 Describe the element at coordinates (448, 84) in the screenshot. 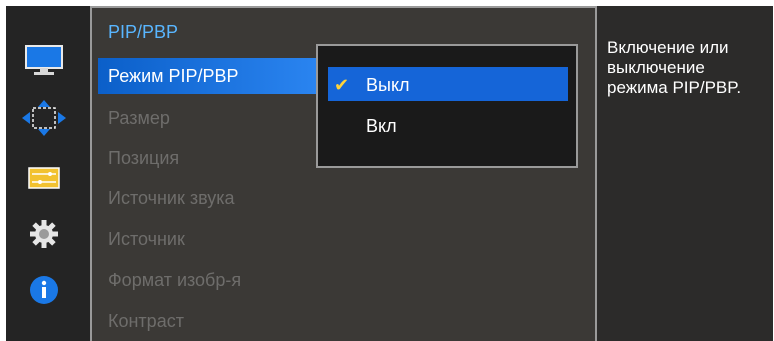

I see `option-highlight` at that location.